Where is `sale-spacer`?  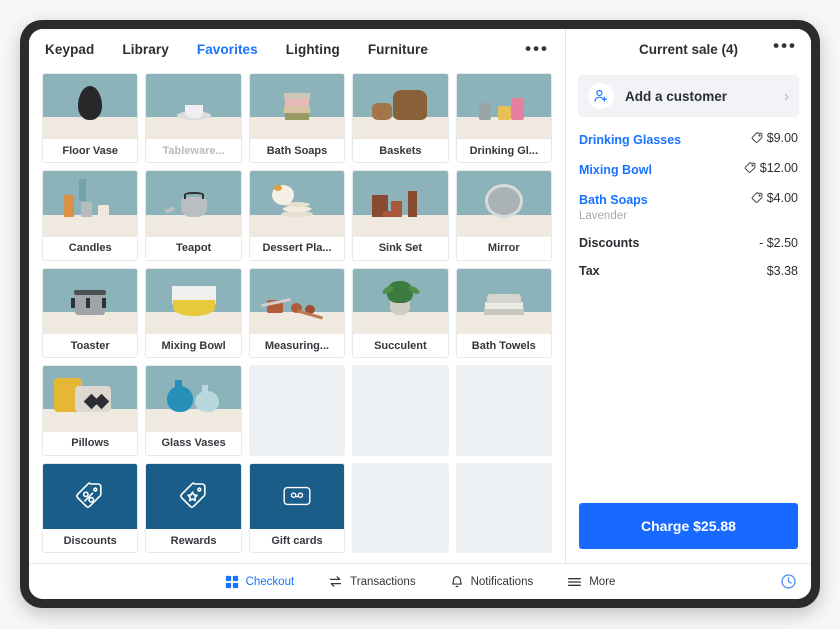 sale-spacer is located at coordinates (688, 393).